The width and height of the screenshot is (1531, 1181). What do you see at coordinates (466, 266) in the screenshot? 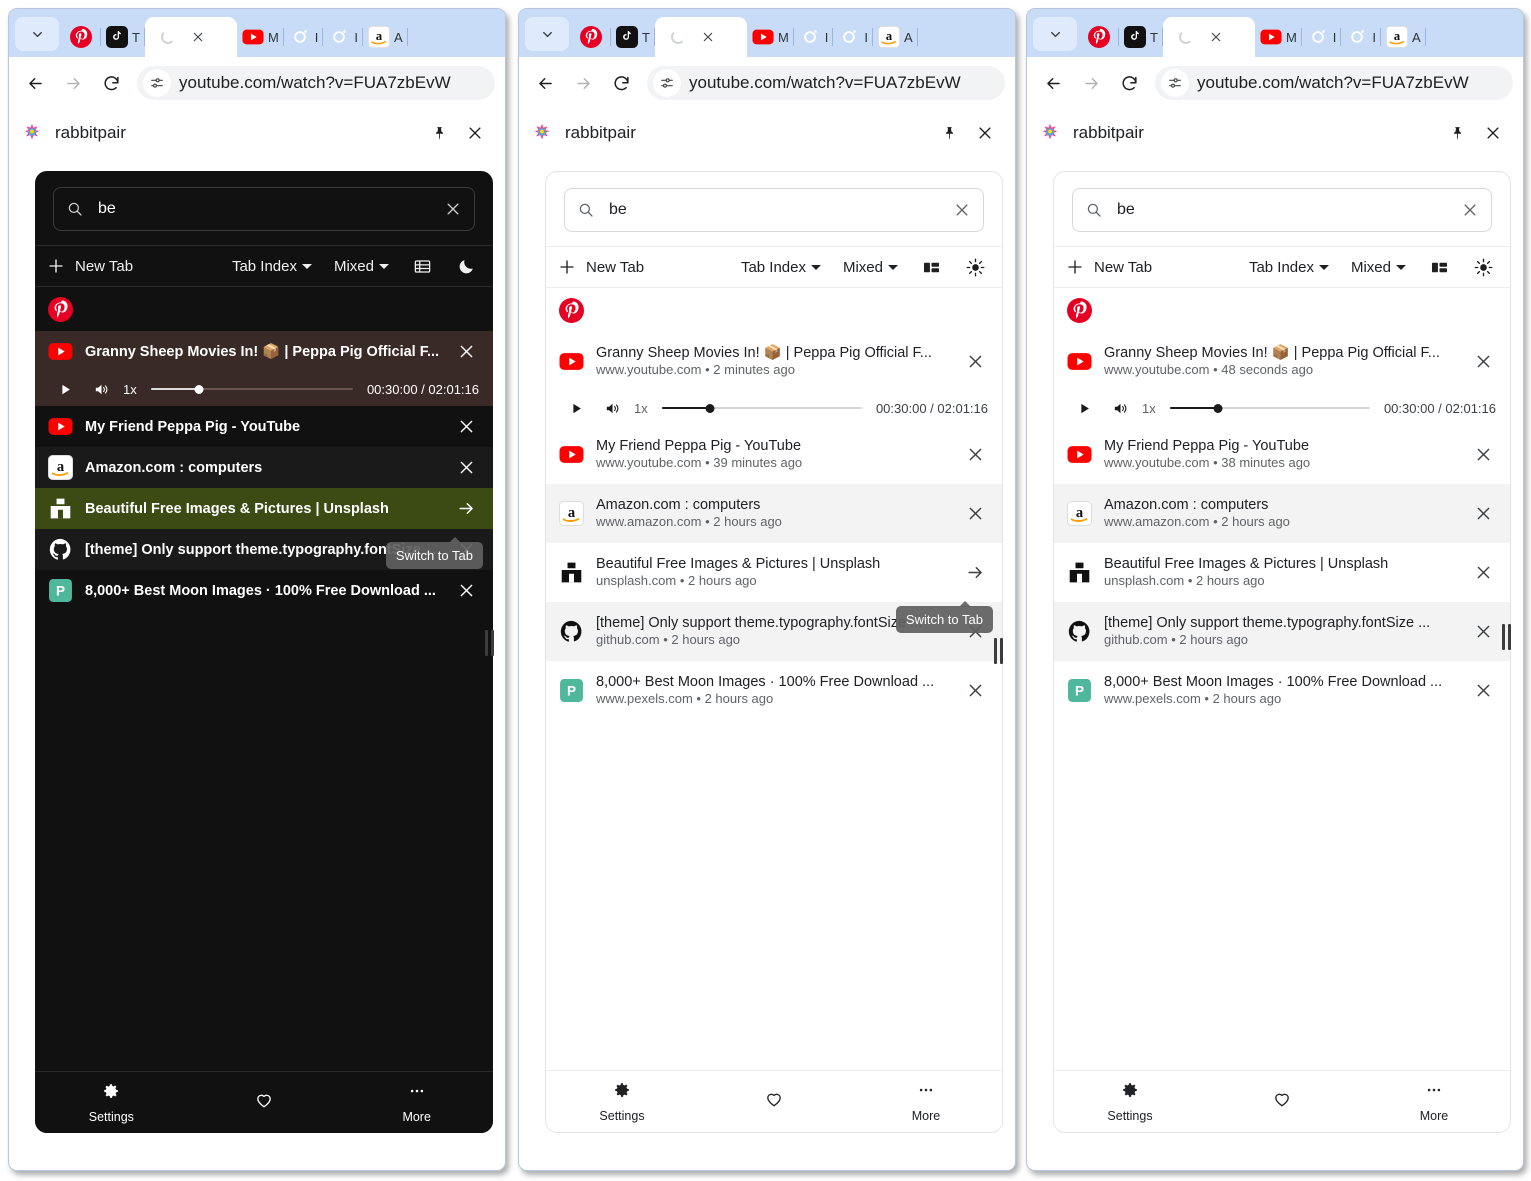
I see `moon-icon` at bounding box center [466, 266].